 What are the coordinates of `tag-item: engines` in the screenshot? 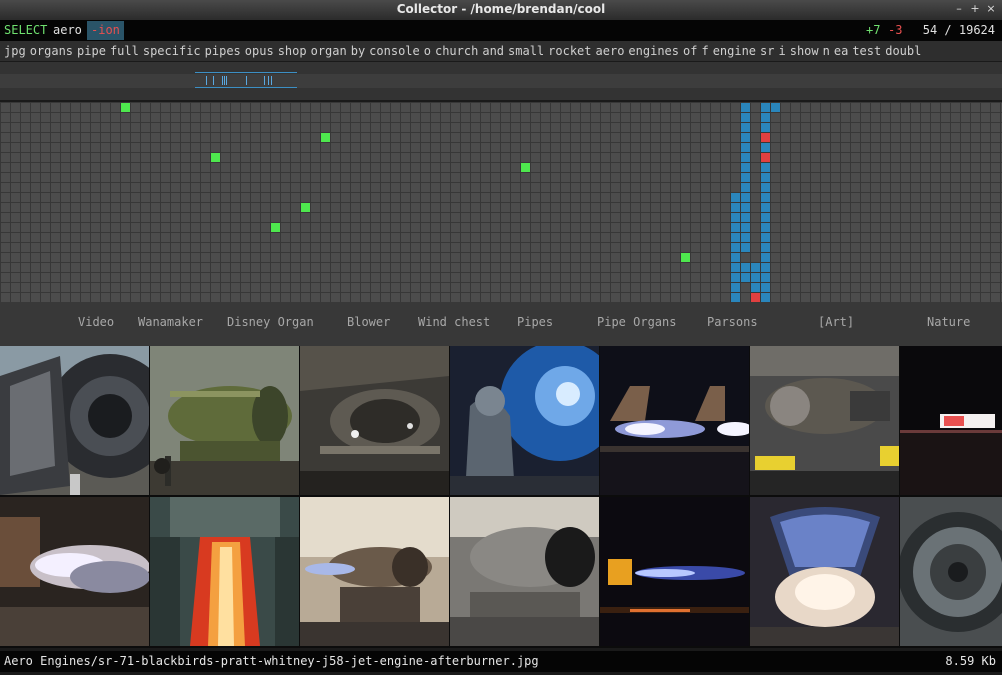 It's located at (653, 51).